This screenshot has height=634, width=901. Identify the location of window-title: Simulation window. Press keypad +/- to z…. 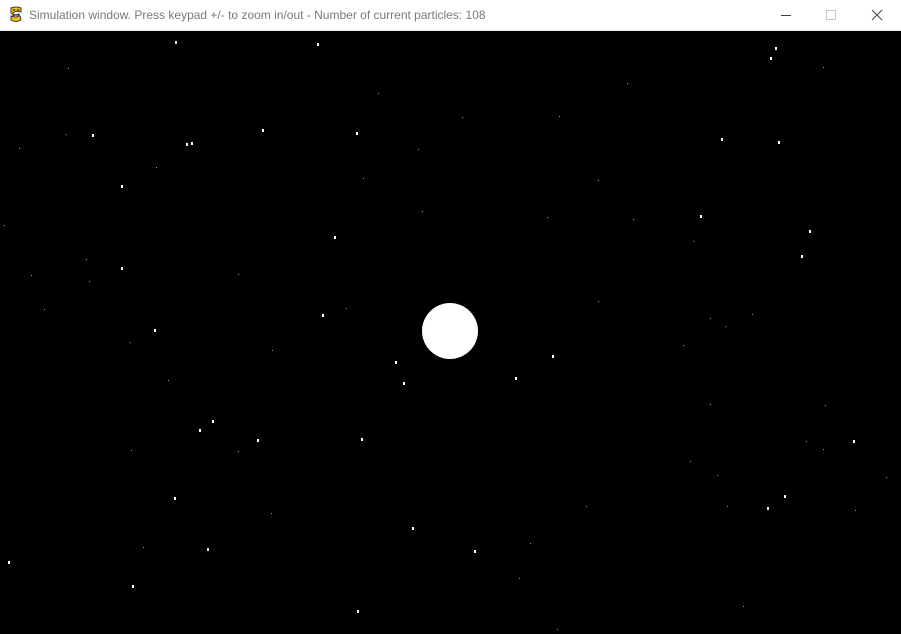
(257, 15).